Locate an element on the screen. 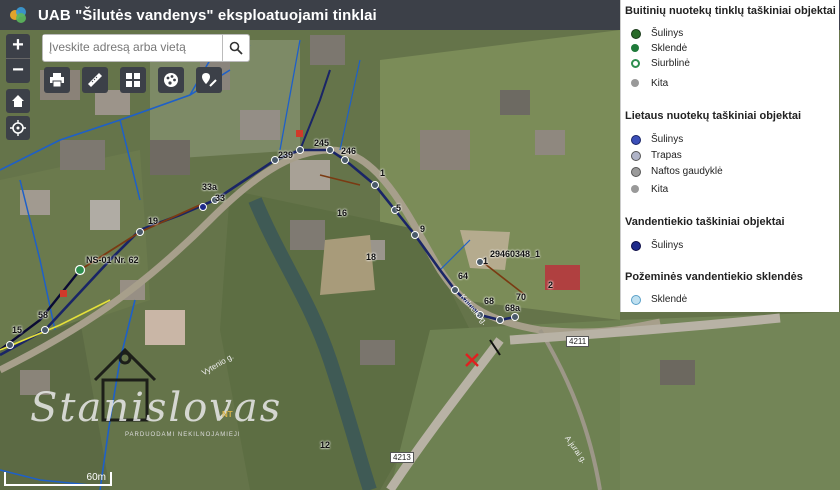 This screenshot has height=490, width=840. map-label: 29460348_1 is located at coordinates (515, 254).